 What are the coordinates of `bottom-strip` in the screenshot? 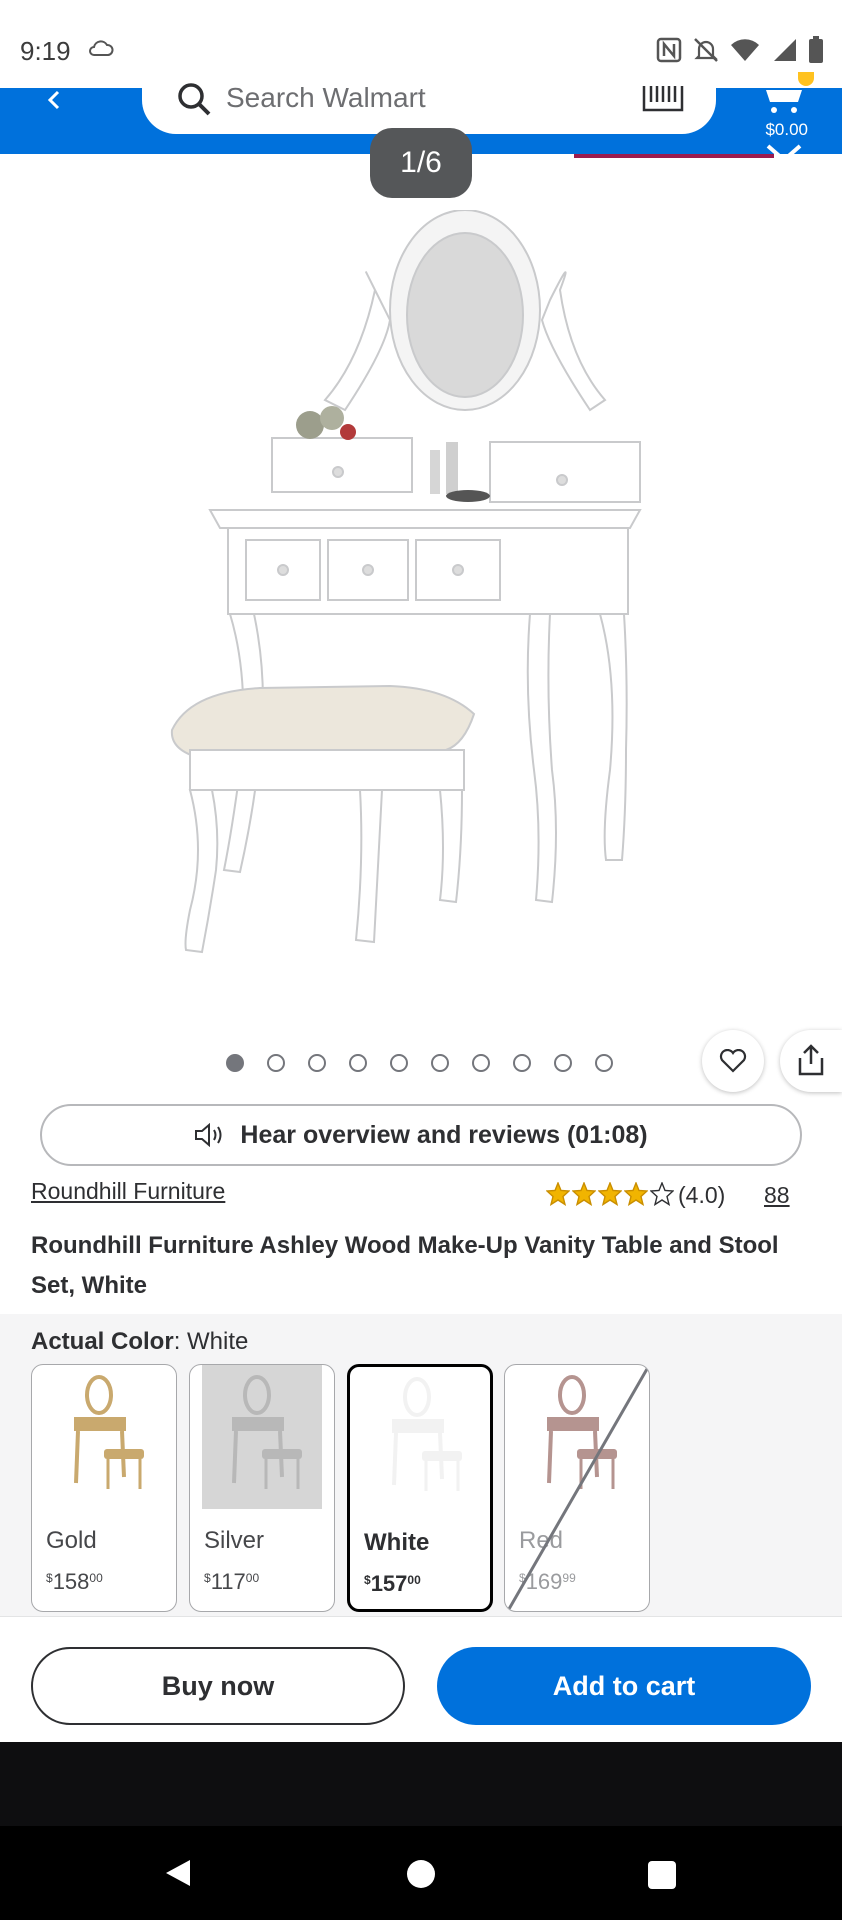 It's located at (421, 1784).